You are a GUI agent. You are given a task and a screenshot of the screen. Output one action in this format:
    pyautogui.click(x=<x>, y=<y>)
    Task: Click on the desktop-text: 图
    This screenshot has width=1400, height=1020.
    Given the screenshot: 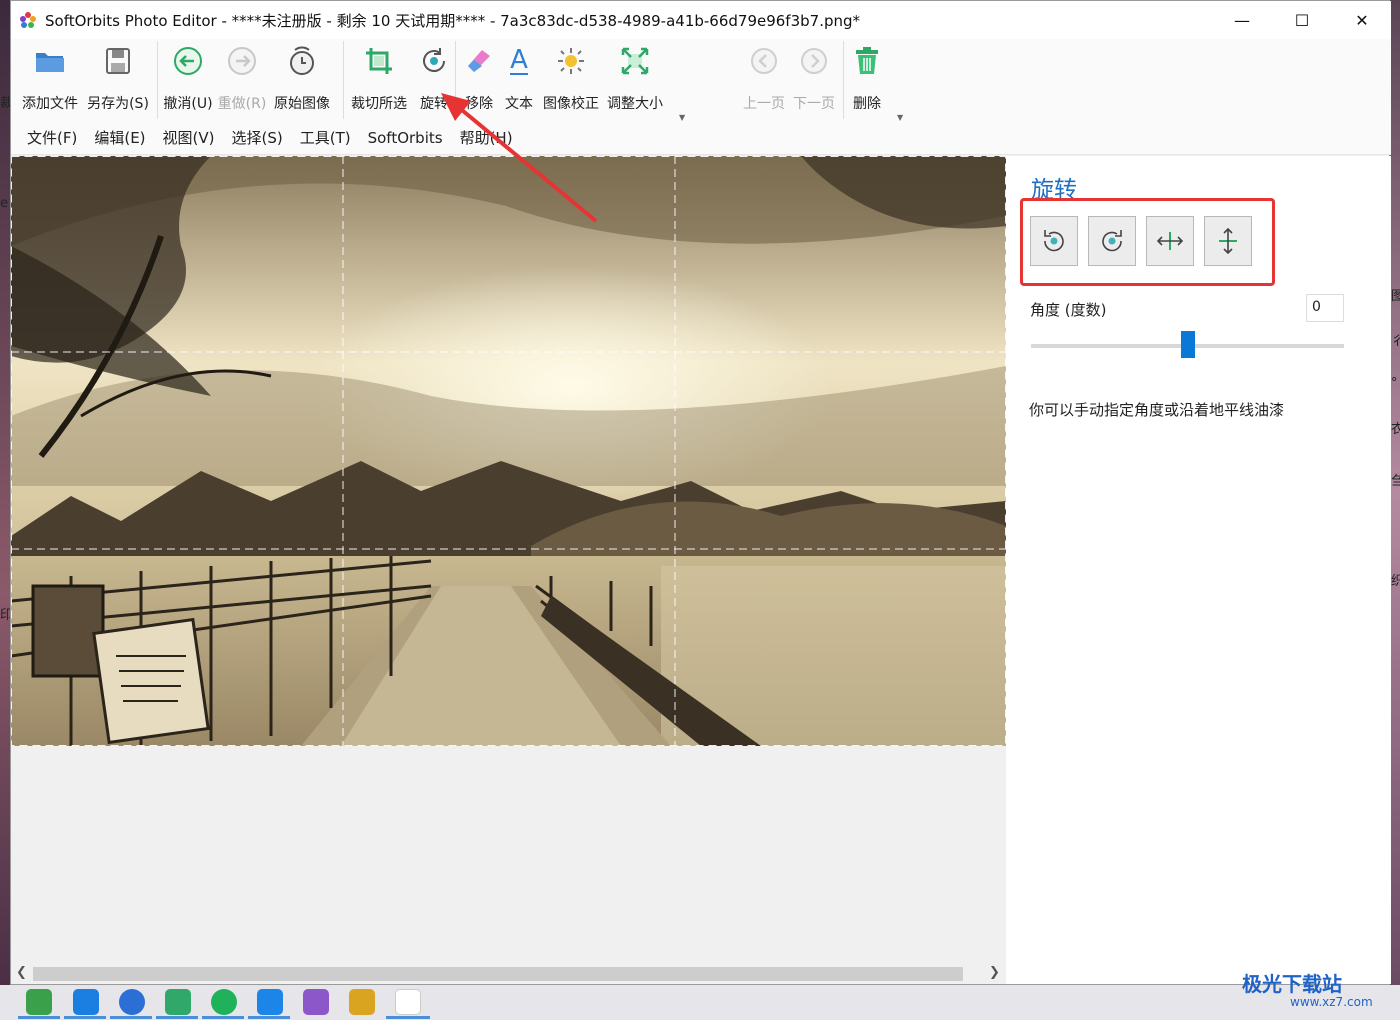 What is the action you would take?
    pyautogui.click(x=1395, y=296)
    